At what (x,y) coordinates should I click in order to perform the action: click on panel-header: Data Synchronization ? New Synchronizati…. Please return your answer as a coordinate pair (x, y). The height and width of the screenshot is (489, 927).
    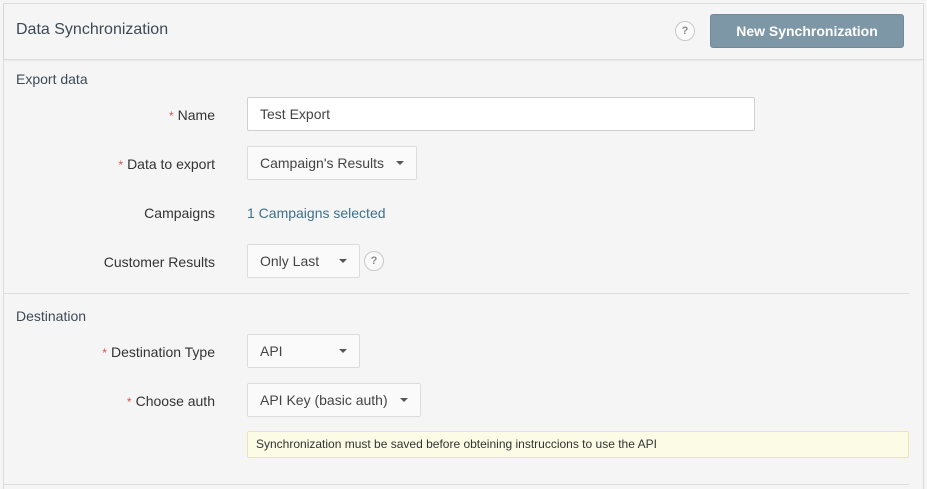
    Looking at the image, I should click on (463, 32).